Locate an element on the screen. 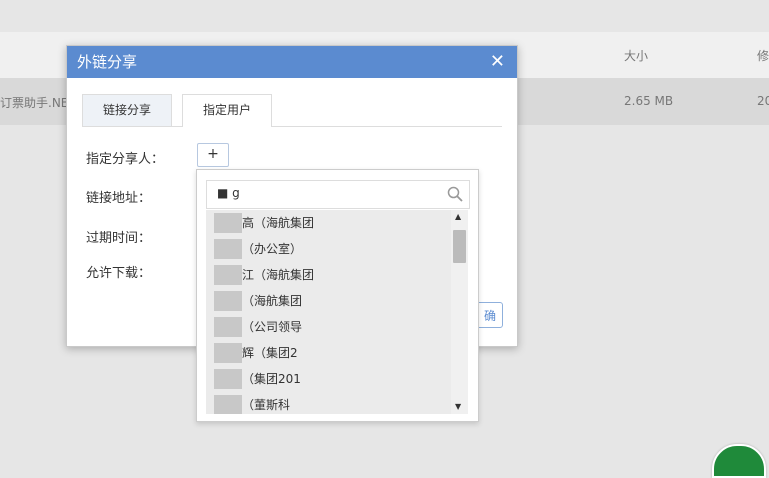 This screenshot has width=769, height=478. search-icon is located at coordinates (455, 194).